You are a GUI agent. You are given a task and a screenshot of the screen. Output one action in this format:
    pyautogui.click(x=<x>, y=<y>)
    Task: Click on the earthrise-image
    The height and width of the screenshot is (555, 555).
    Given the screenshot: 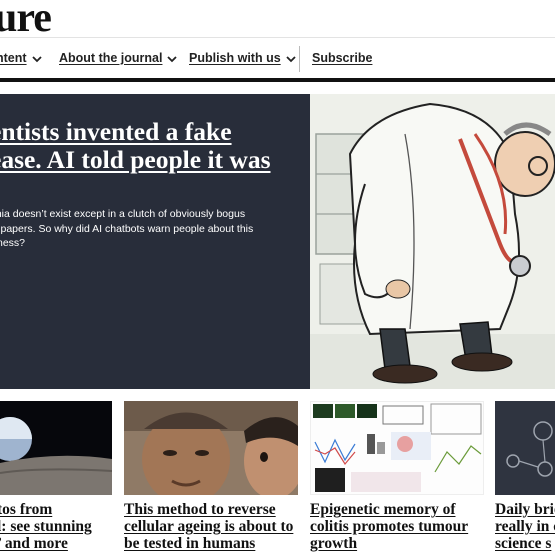 What is the action you would take?
    pyautogui.click(x=56, y=448)
    